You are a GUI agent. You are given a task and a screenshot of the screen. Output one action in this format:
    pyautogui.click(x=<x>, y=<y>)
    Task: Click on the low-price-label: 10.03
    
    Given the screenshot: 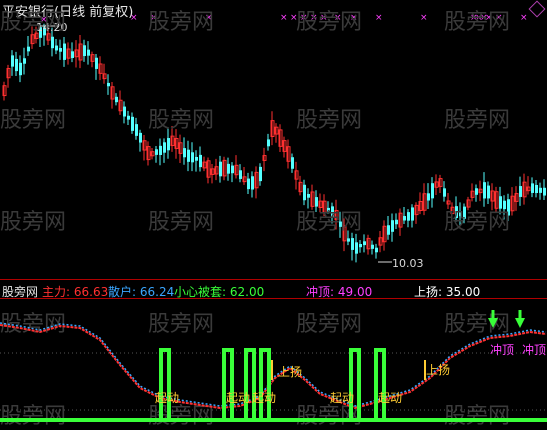 What is the action you would take?
    pyautogui.click(x=408, y=263)
    